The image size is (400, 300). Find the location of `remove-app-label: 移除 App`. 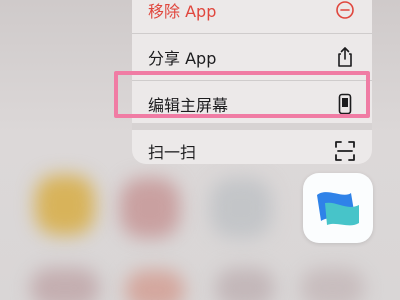

remove-app-label: 移除 App is located at coordinates (182, 11).